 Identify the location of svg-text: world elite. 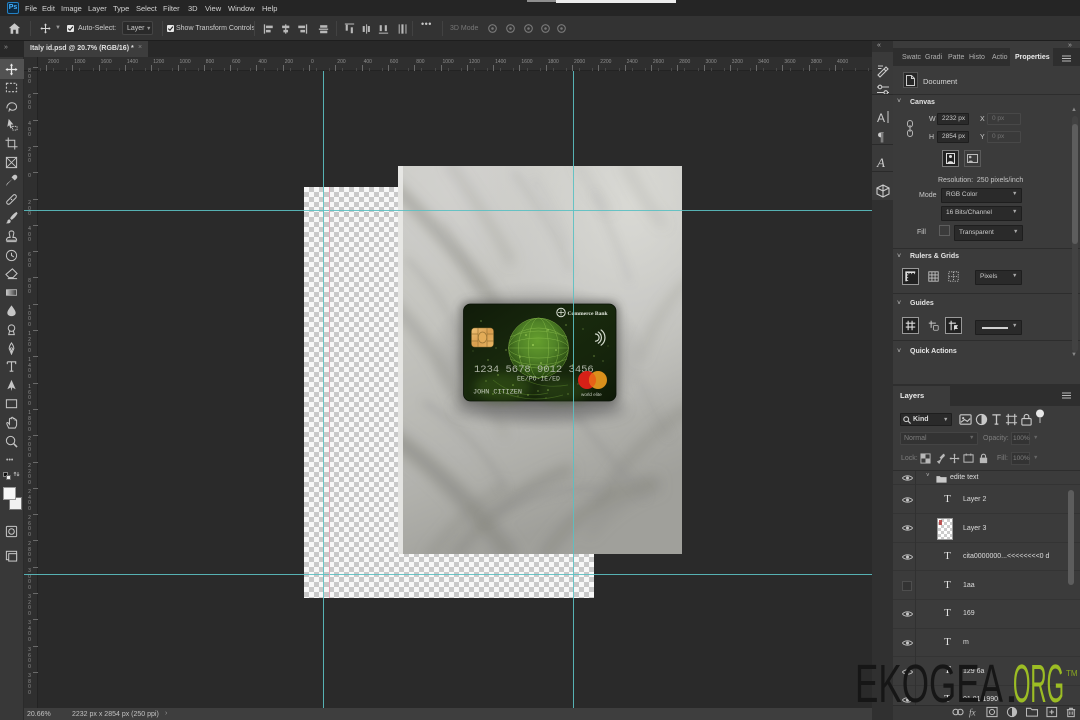
(591, 394).